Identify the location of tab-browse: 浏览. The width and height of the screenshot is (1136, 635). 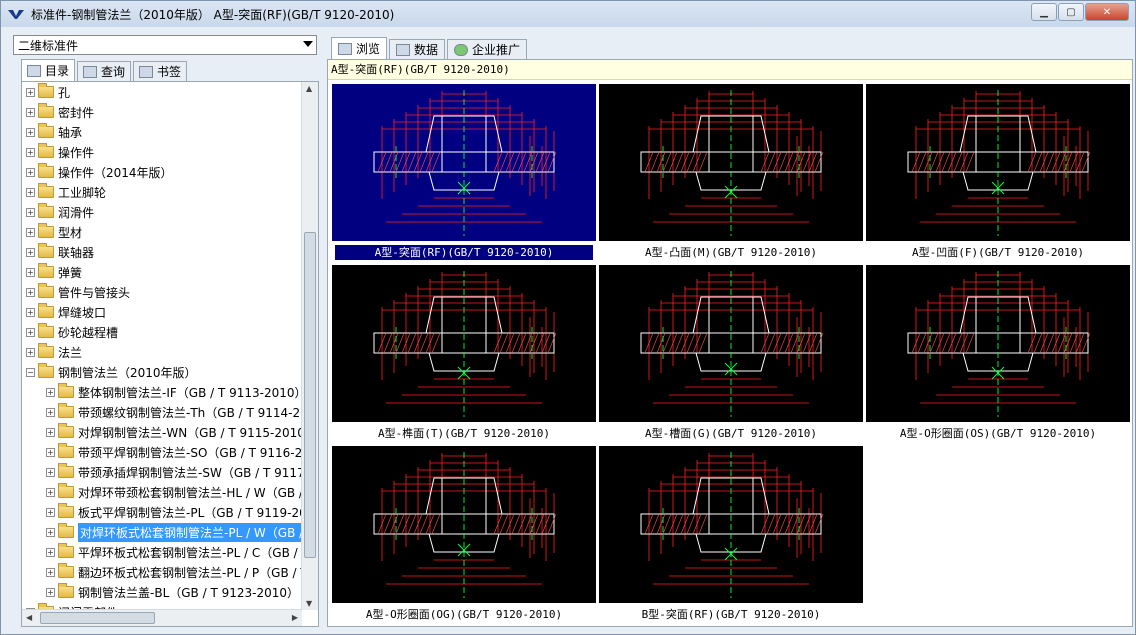
(359, 48).